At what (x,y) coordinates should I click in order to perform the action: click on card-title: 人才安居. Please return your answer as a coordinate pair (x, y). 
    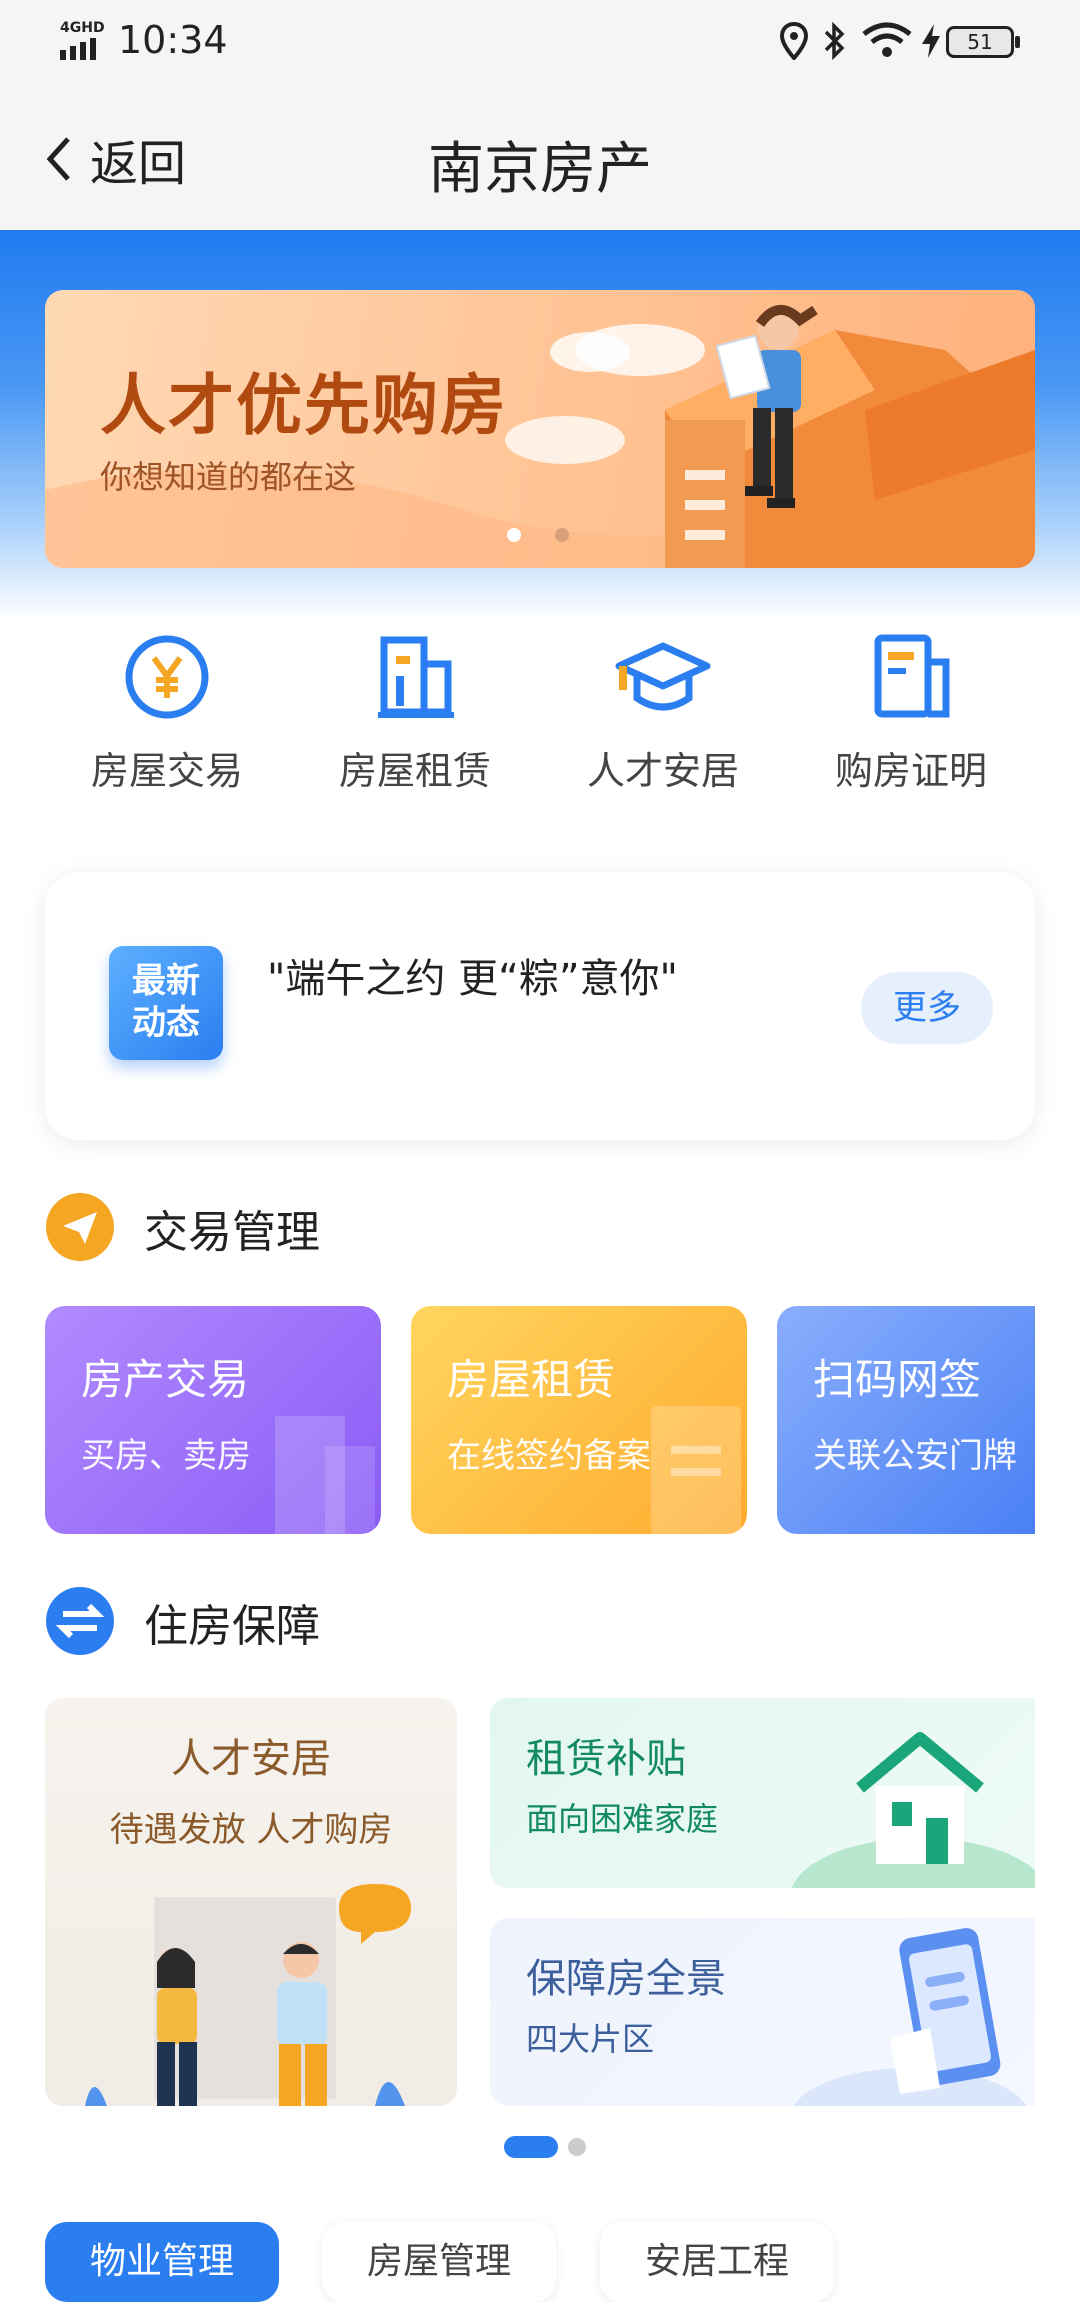
    Looking at the image, I should click on (251, 1759).